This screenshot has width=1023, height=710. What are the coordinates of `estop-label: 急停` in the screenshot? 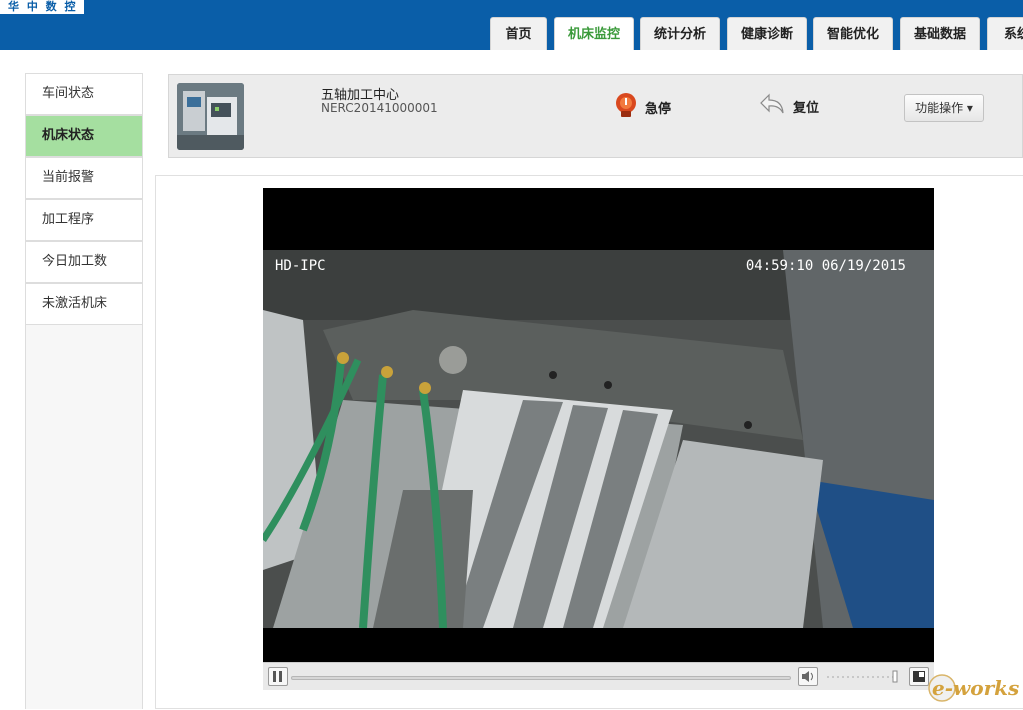 It's located at (658, 109).